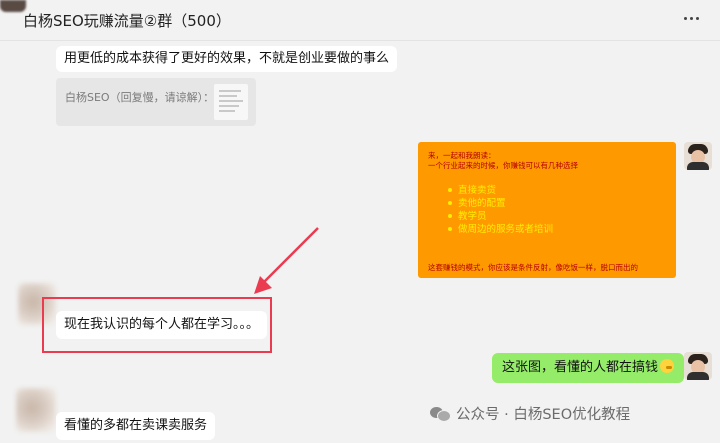  I want to click on message-bubble-self: 这张图，看懂的人都在搞钱, so click(591, 368).